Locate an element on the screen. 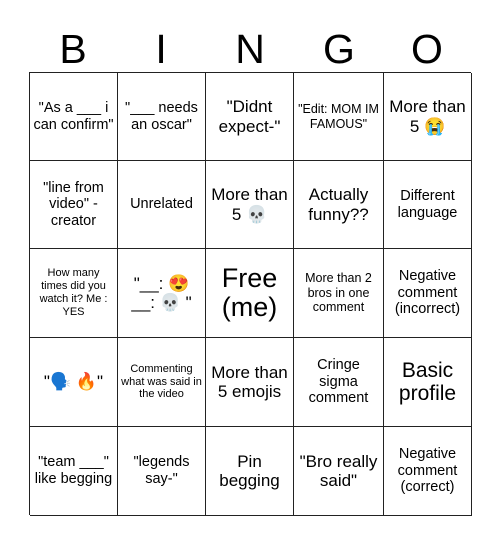 The width and height of the screenshot is (500, 544). bingo-cell-text: Unrelated is located at coordinates (161, 204).